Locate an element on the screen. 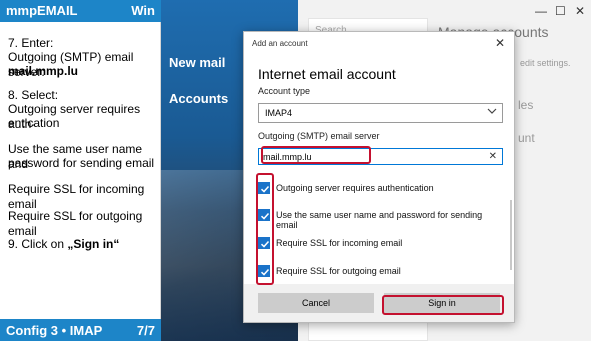  smtp-label: Outgoing (SMTP) email server is located at coordinates (319, 136).